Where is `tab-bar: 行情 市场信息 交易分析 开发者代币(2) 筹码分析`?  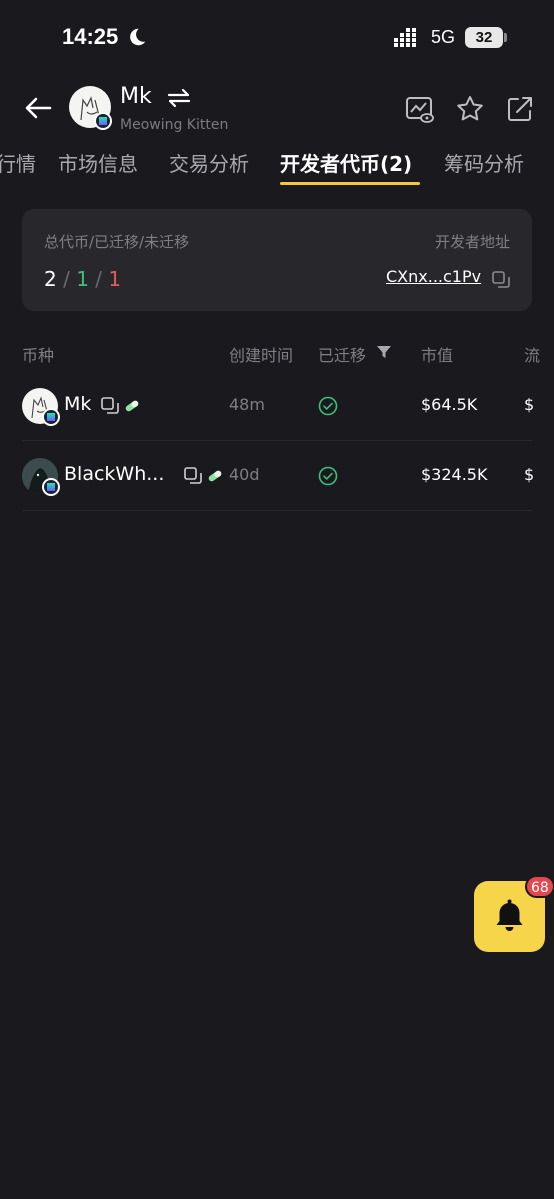 tab-bar: 行情 市场信息 交易分析 开发者代币(2) 筹码分析 is located at coordinates (277, 166).